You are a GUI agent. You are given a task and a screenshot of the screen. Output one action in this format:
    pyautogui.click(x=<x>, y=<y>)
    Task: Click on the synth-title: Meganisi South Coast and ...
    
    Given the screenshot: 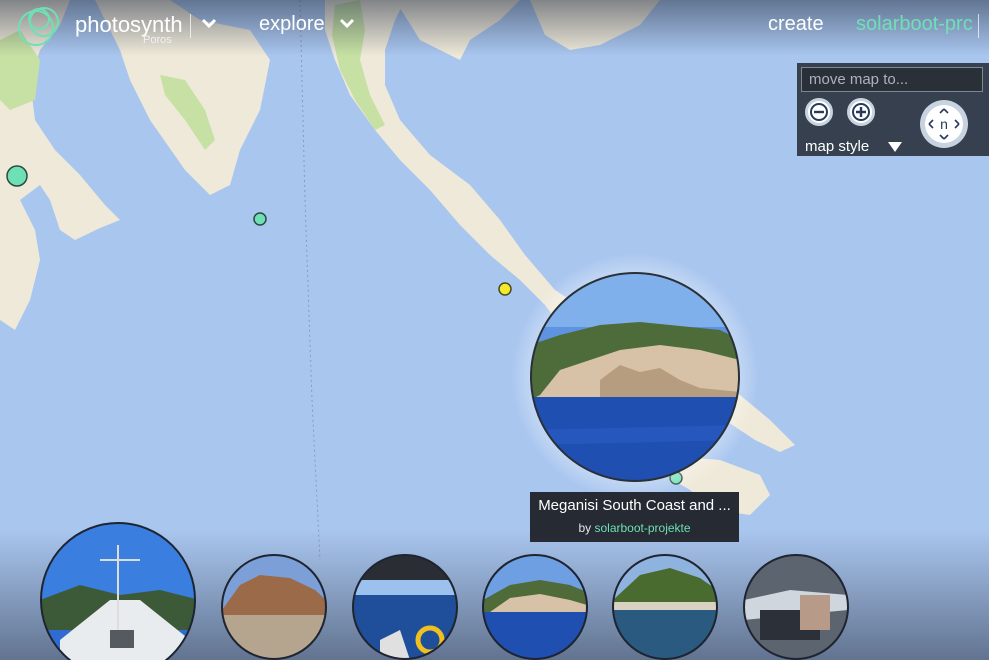 What is the action you would take?
    pyautogui.click(x=634, y=505)
    